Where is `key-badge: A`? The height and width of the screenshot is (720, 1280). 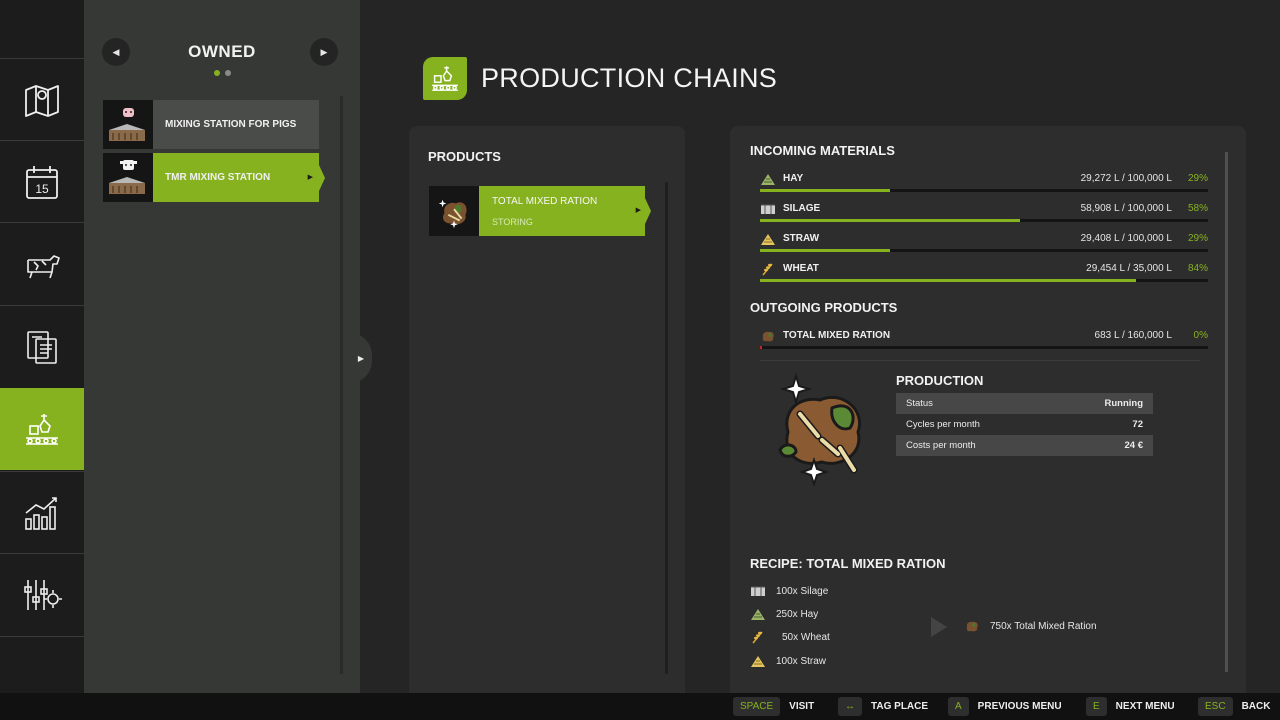
key-badge: A is located at coordinates (958, 706).